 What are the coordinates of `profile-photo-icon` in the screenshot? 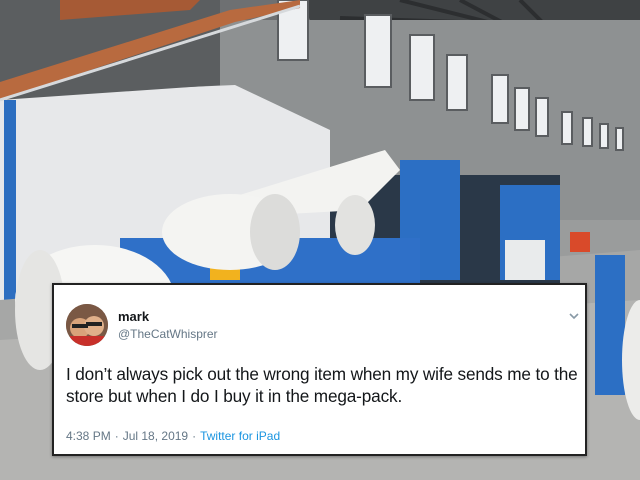 It's located at (87, 325).